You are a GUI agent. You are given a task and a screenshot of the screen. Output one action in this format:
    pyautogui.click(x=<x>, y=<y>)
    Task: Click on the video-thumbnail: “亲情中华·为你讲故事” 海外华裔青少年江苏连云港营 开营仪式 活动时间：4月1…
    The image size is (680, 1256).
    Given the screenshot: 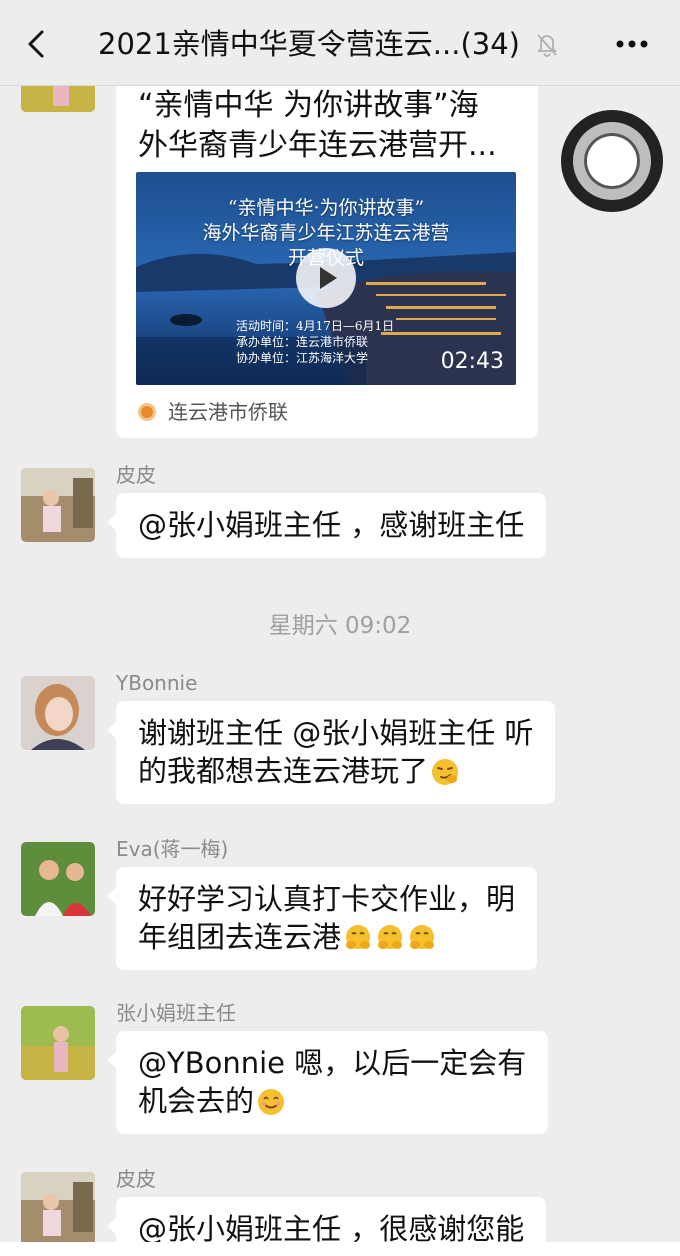 What is the action you would take?
    pyautogui.click(x=326, y=278)
    